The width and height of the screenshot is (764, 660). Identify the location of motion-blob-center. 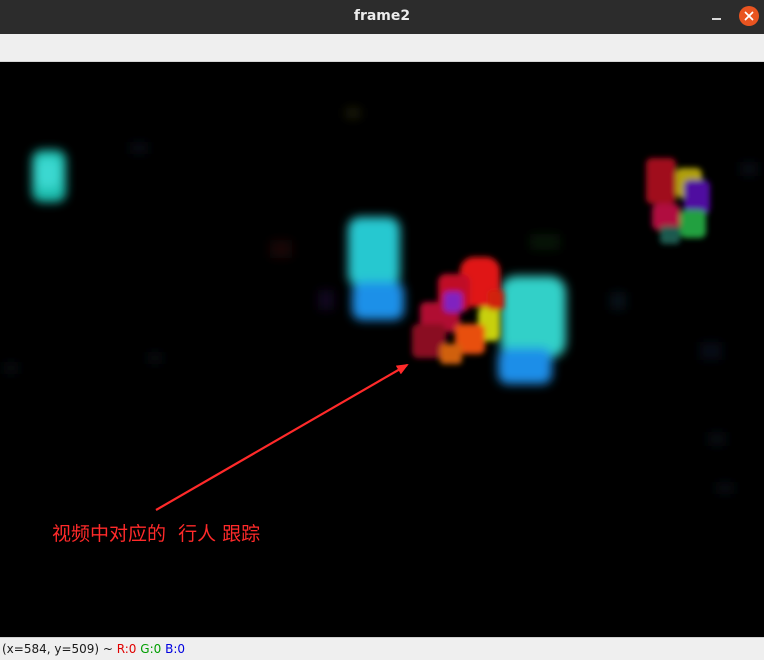
(376, 268).